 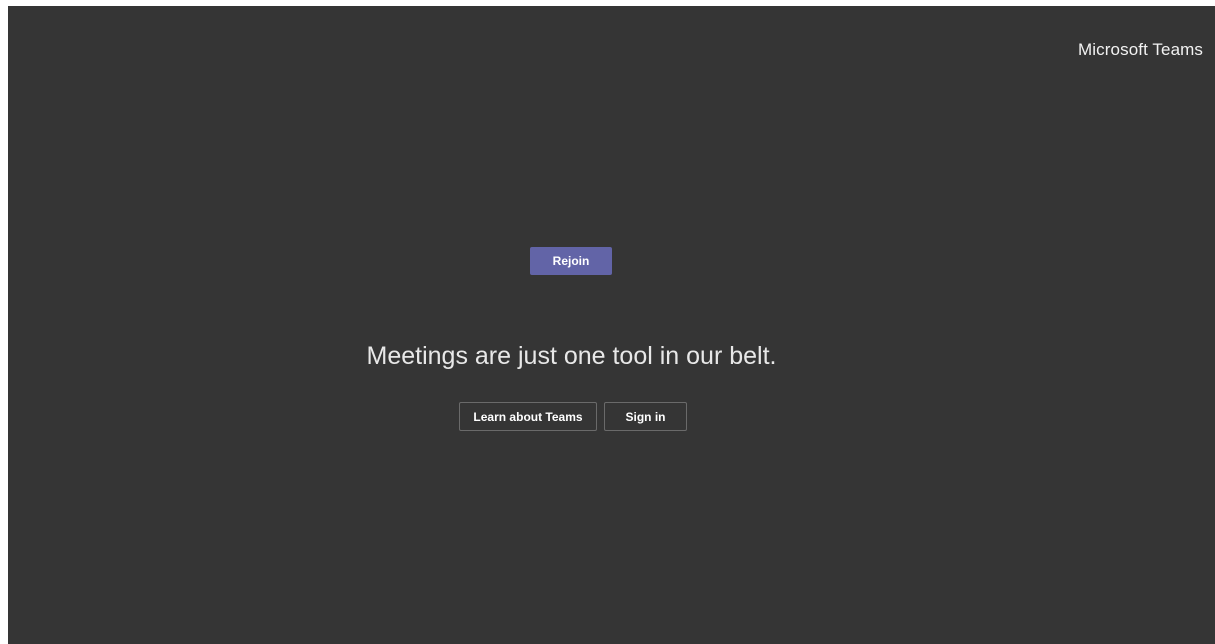 What do you see at coordinates (1140, 49) in the screenshot?
I see `app-brand: Microsoft Teams` at bounding box center [1140, 49].